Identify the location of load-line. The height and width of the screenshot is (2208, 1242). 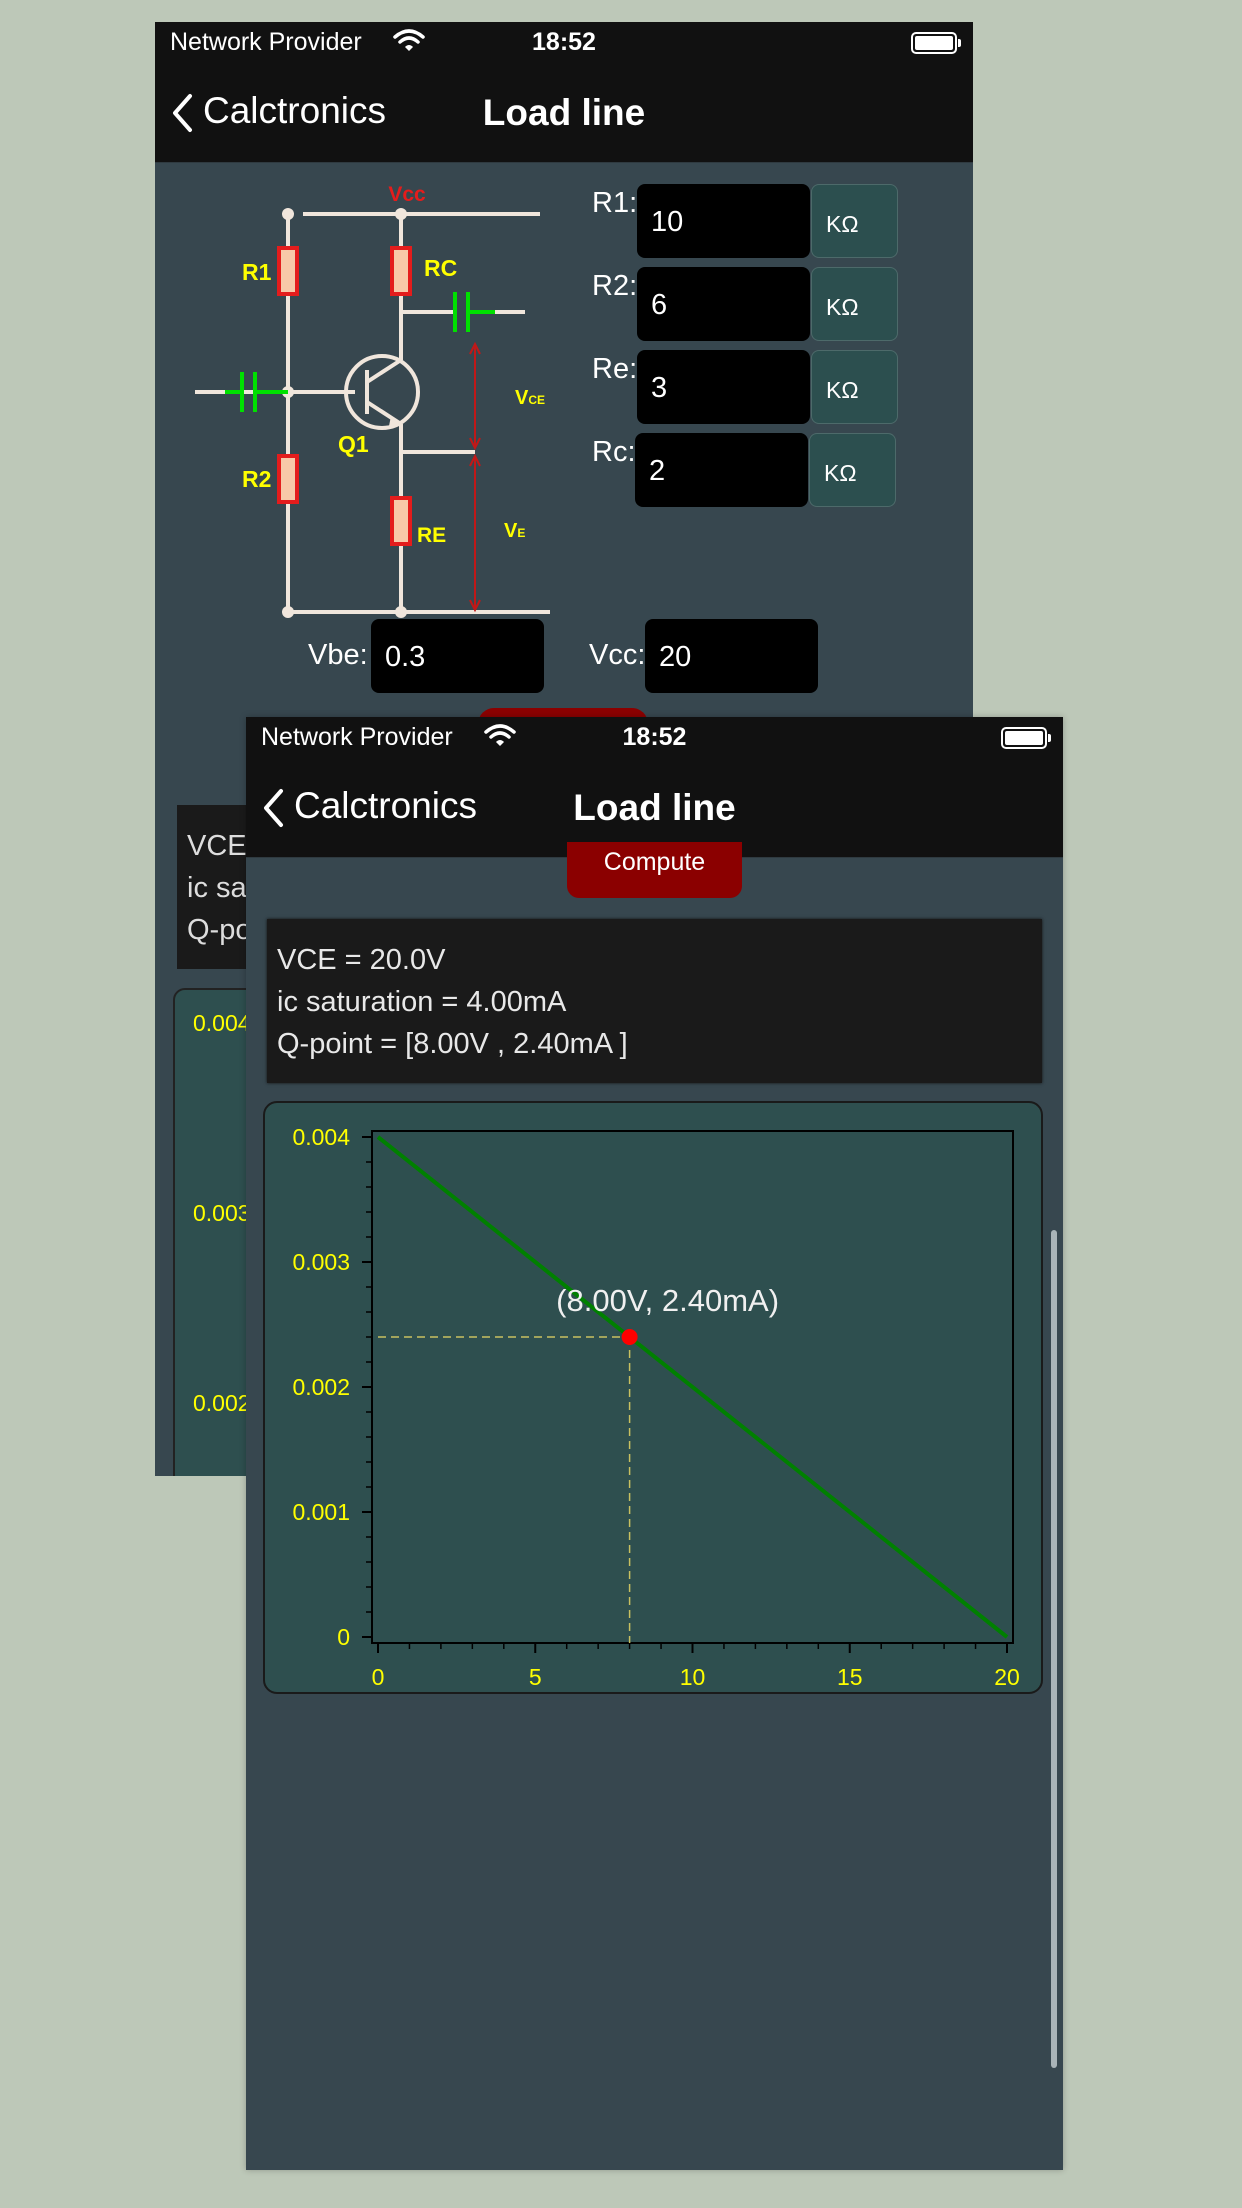
(692, 1387).